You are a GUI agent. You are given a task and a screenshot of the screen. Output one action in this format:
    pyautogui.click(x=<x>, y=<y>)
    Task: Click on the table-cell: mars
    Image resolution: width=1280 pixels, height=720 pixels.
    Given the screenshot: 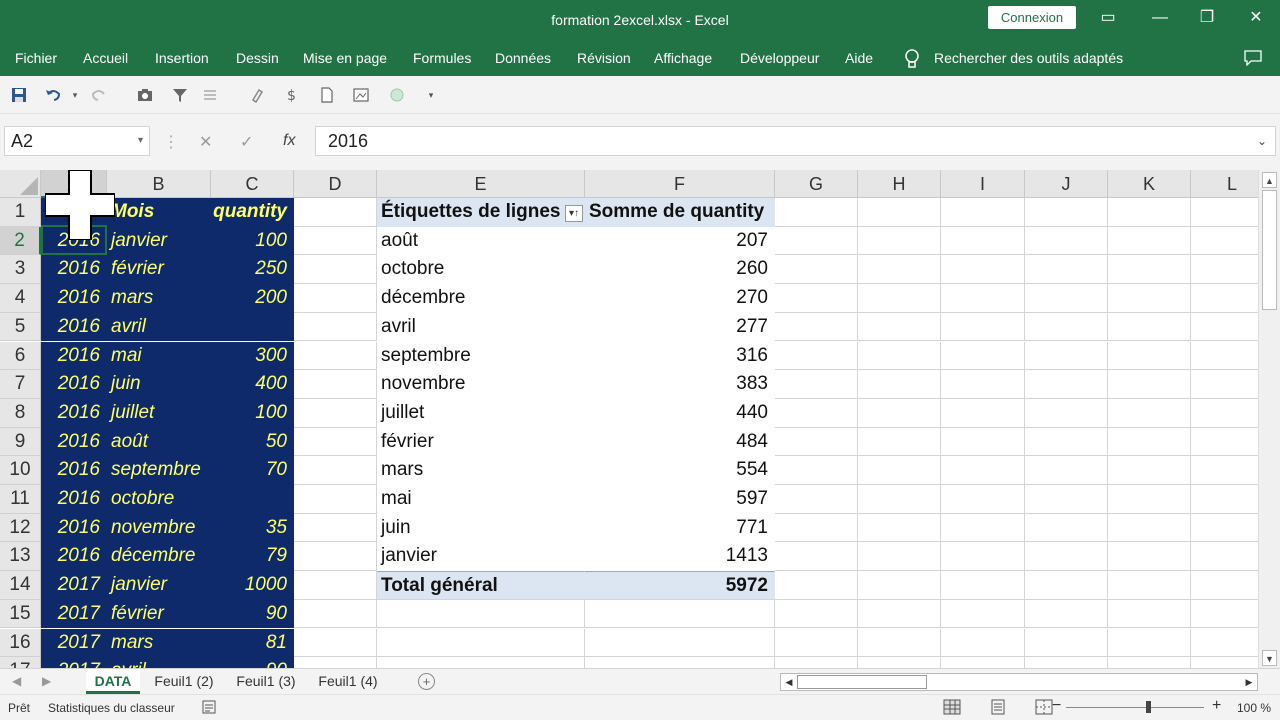 What is the action you would take?
    pyautogui.click(x=159, y=643)
    